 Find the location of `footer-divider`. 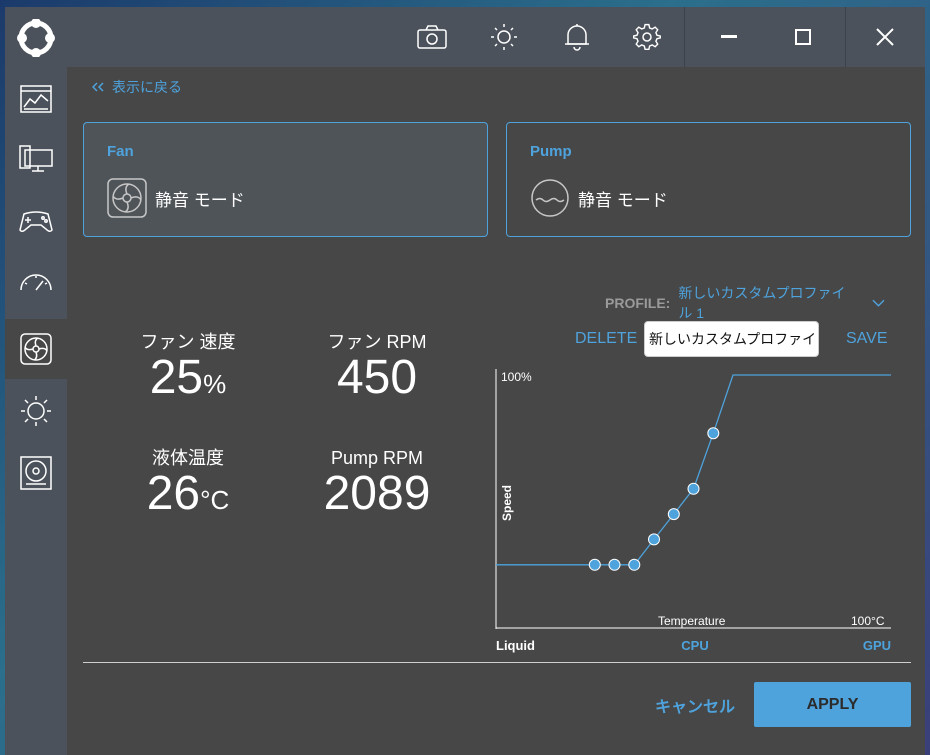

footer-divider is located at coordinates (497, 662).